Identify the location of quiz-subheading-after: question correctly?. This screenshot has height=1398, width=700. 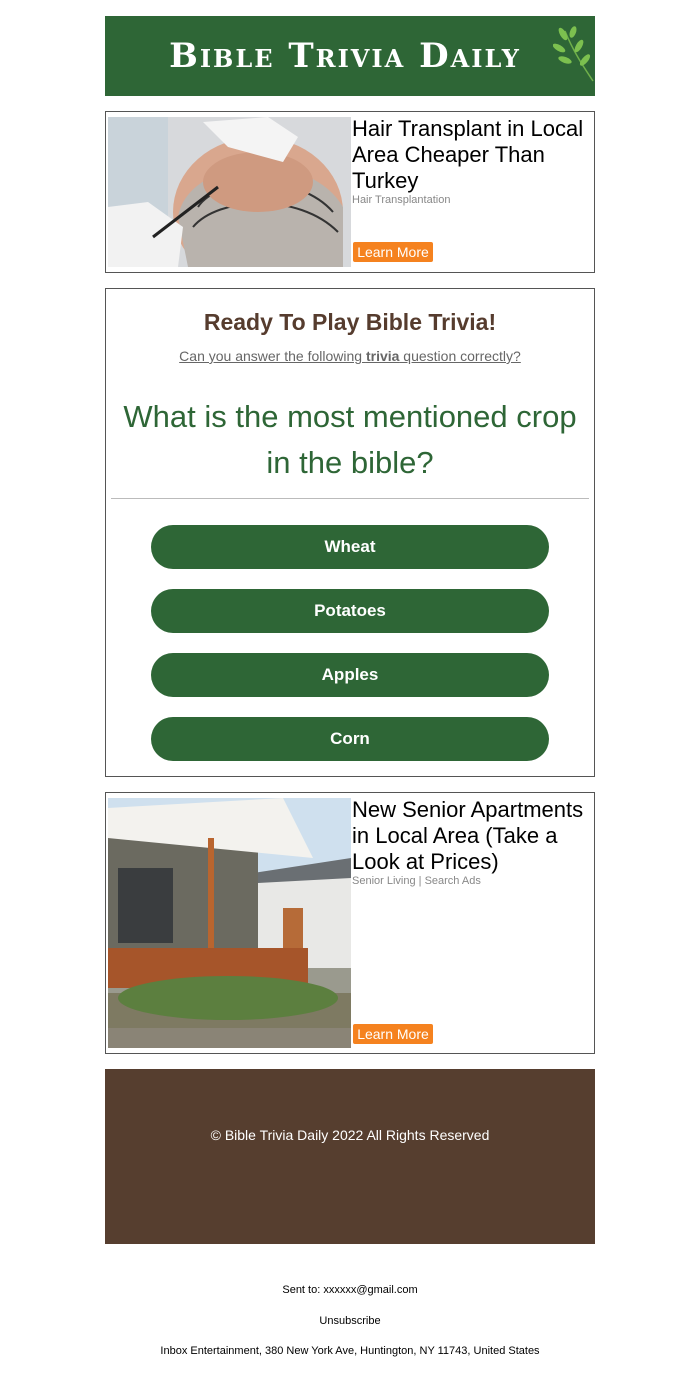
(460, 356).